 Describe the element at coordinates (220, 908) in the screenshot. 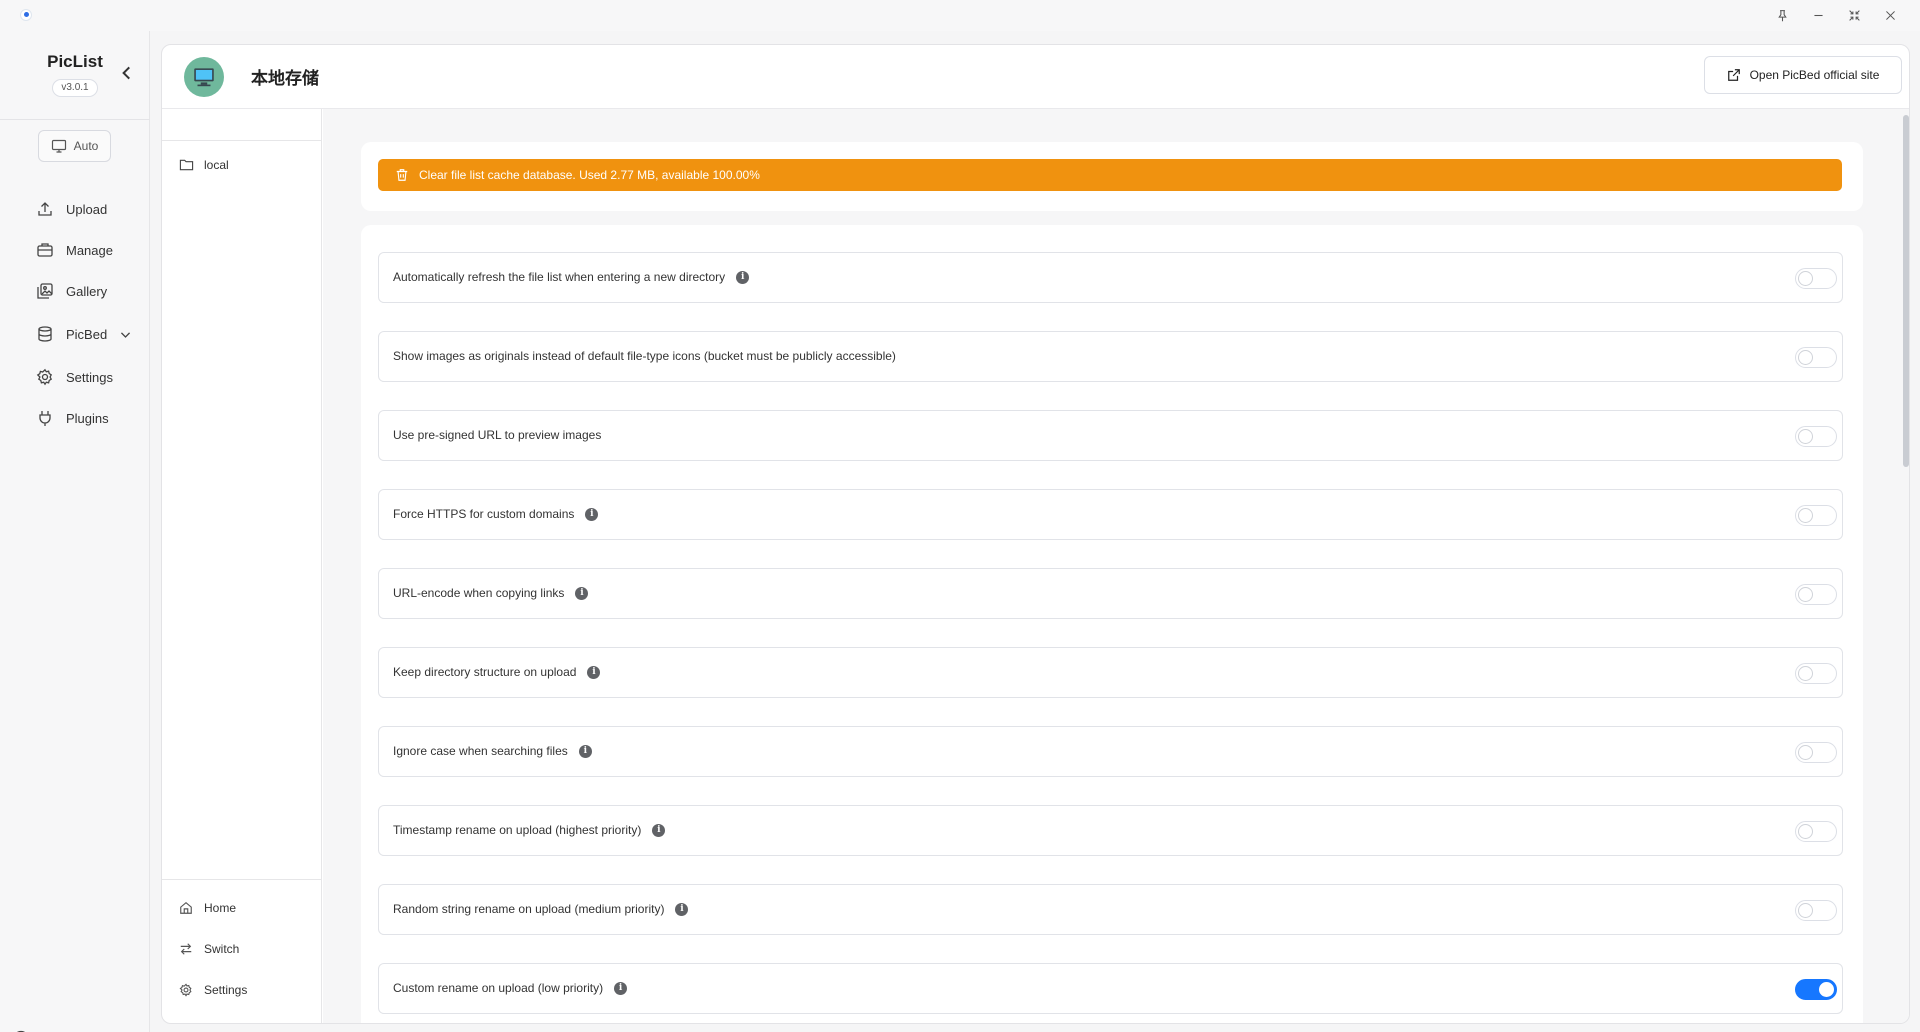

I see `bottom-nav-label: Home` at that location.